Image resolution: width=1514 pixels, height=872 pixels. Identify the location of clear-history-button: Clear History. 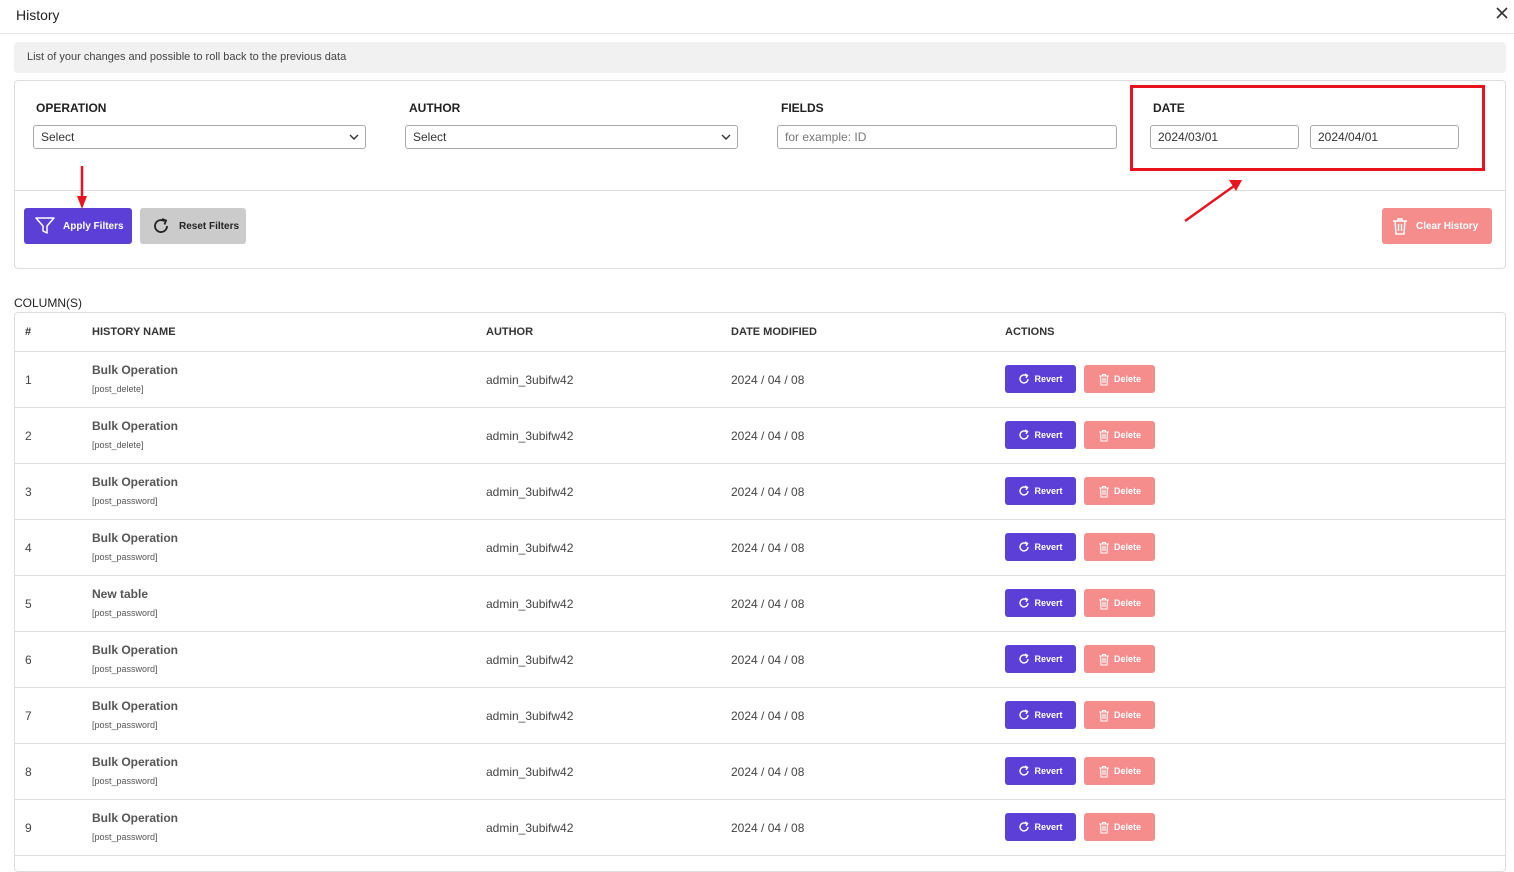
(1437, 226).